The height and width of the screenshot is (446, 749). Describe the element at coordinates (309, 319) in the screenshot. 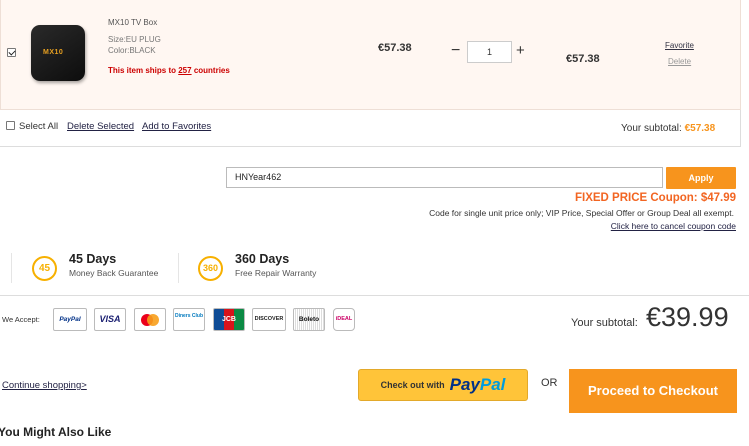

I see `boleto-card-icon: Boleto` at that location.